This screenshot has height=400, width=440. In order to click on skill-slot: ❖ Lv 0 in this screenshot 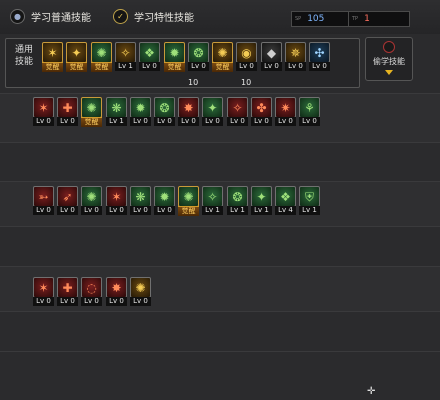, I will do `click(149, 57)`.